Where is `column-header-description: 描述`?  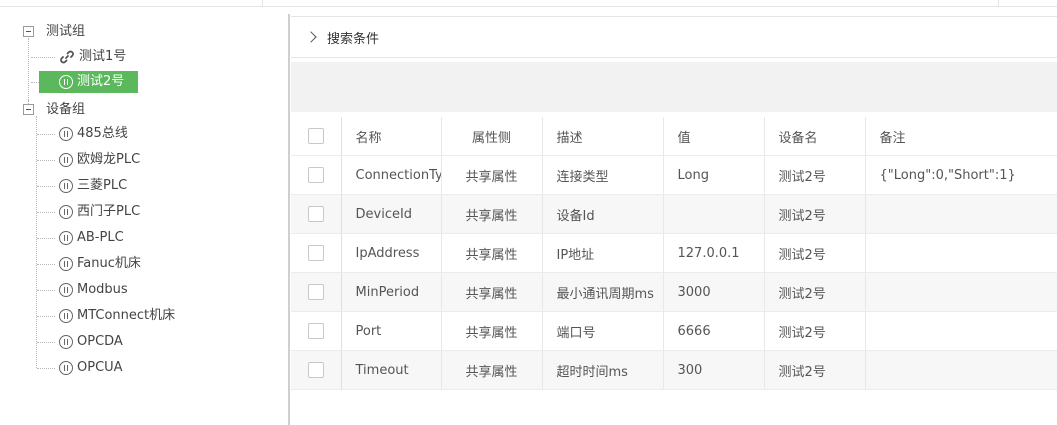 column-header-description: 描述 is located at coordinates (603, 136).